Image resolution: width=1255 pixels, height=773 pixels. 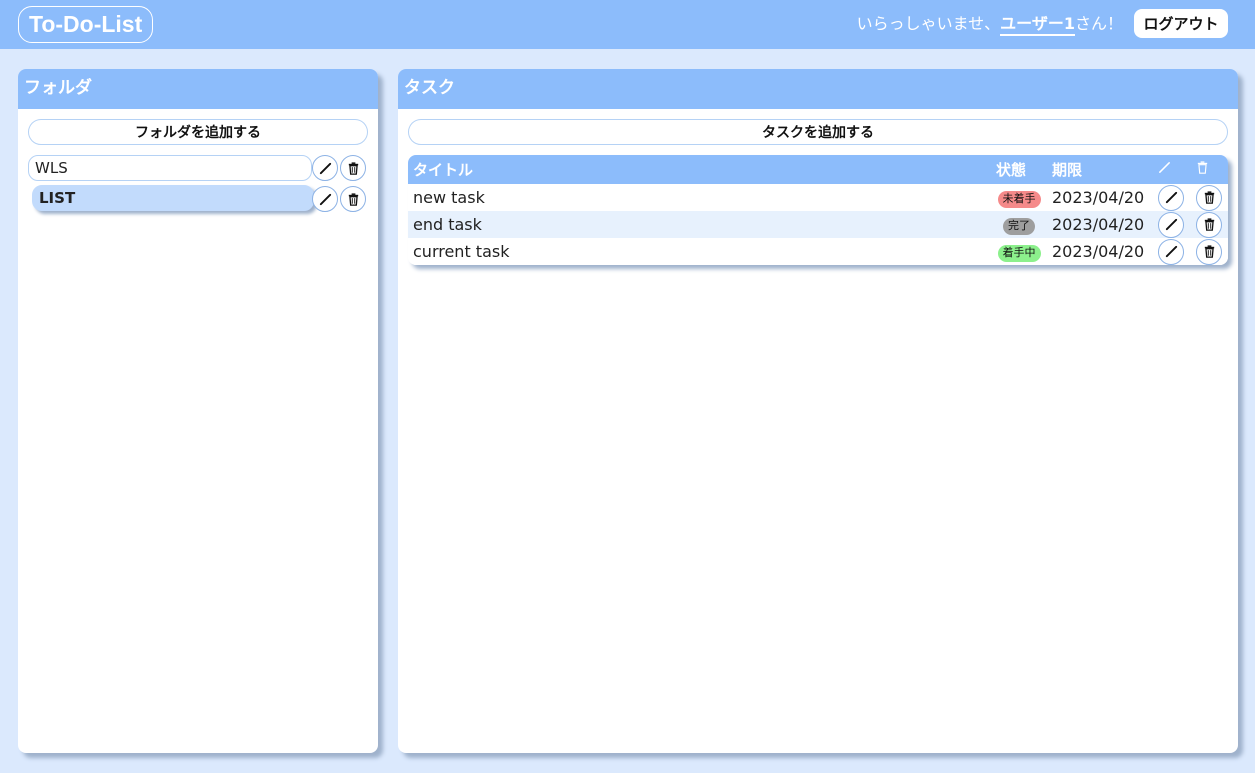 I want to click on folder-item: WLS, so click(x=198, y=168).